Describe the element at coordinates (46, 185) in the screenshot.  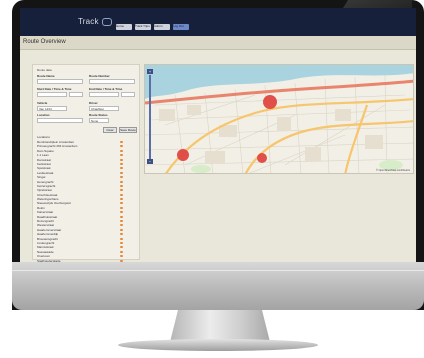
I see `list-item-label: Keizersgracht` at that location.